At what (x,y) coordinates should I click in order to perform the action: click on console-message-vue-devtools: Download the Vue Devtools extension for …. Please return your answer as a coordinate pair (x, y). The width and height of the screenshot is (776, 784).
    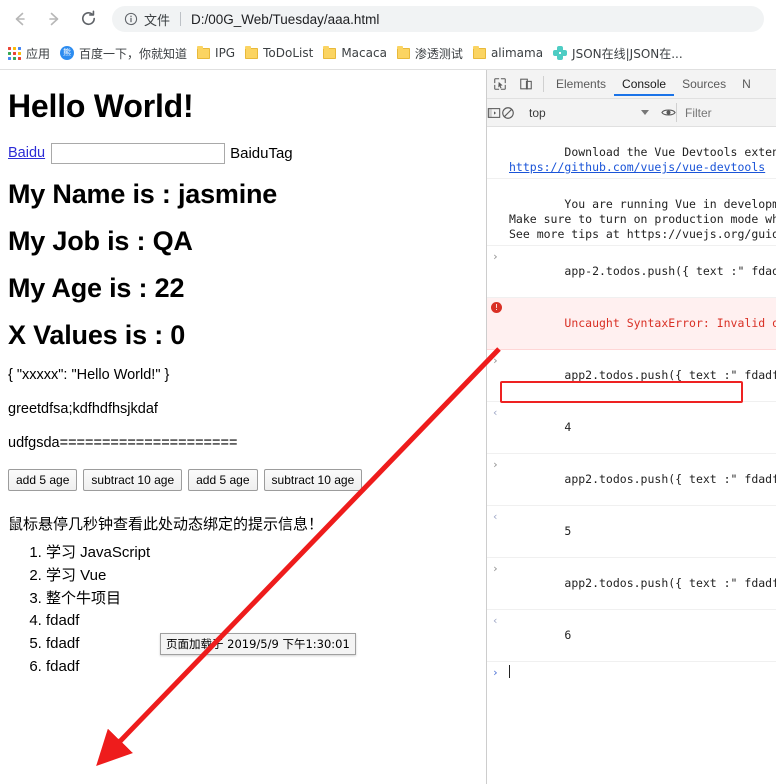
    Looking at the image, I should click on (631, 153).